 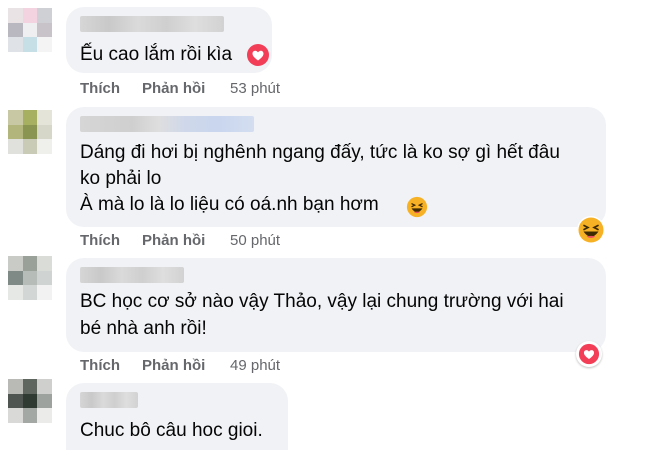 I want to click on comment-bubble: Chuc bô câu hoc gioi., so click(x=177, y=416).